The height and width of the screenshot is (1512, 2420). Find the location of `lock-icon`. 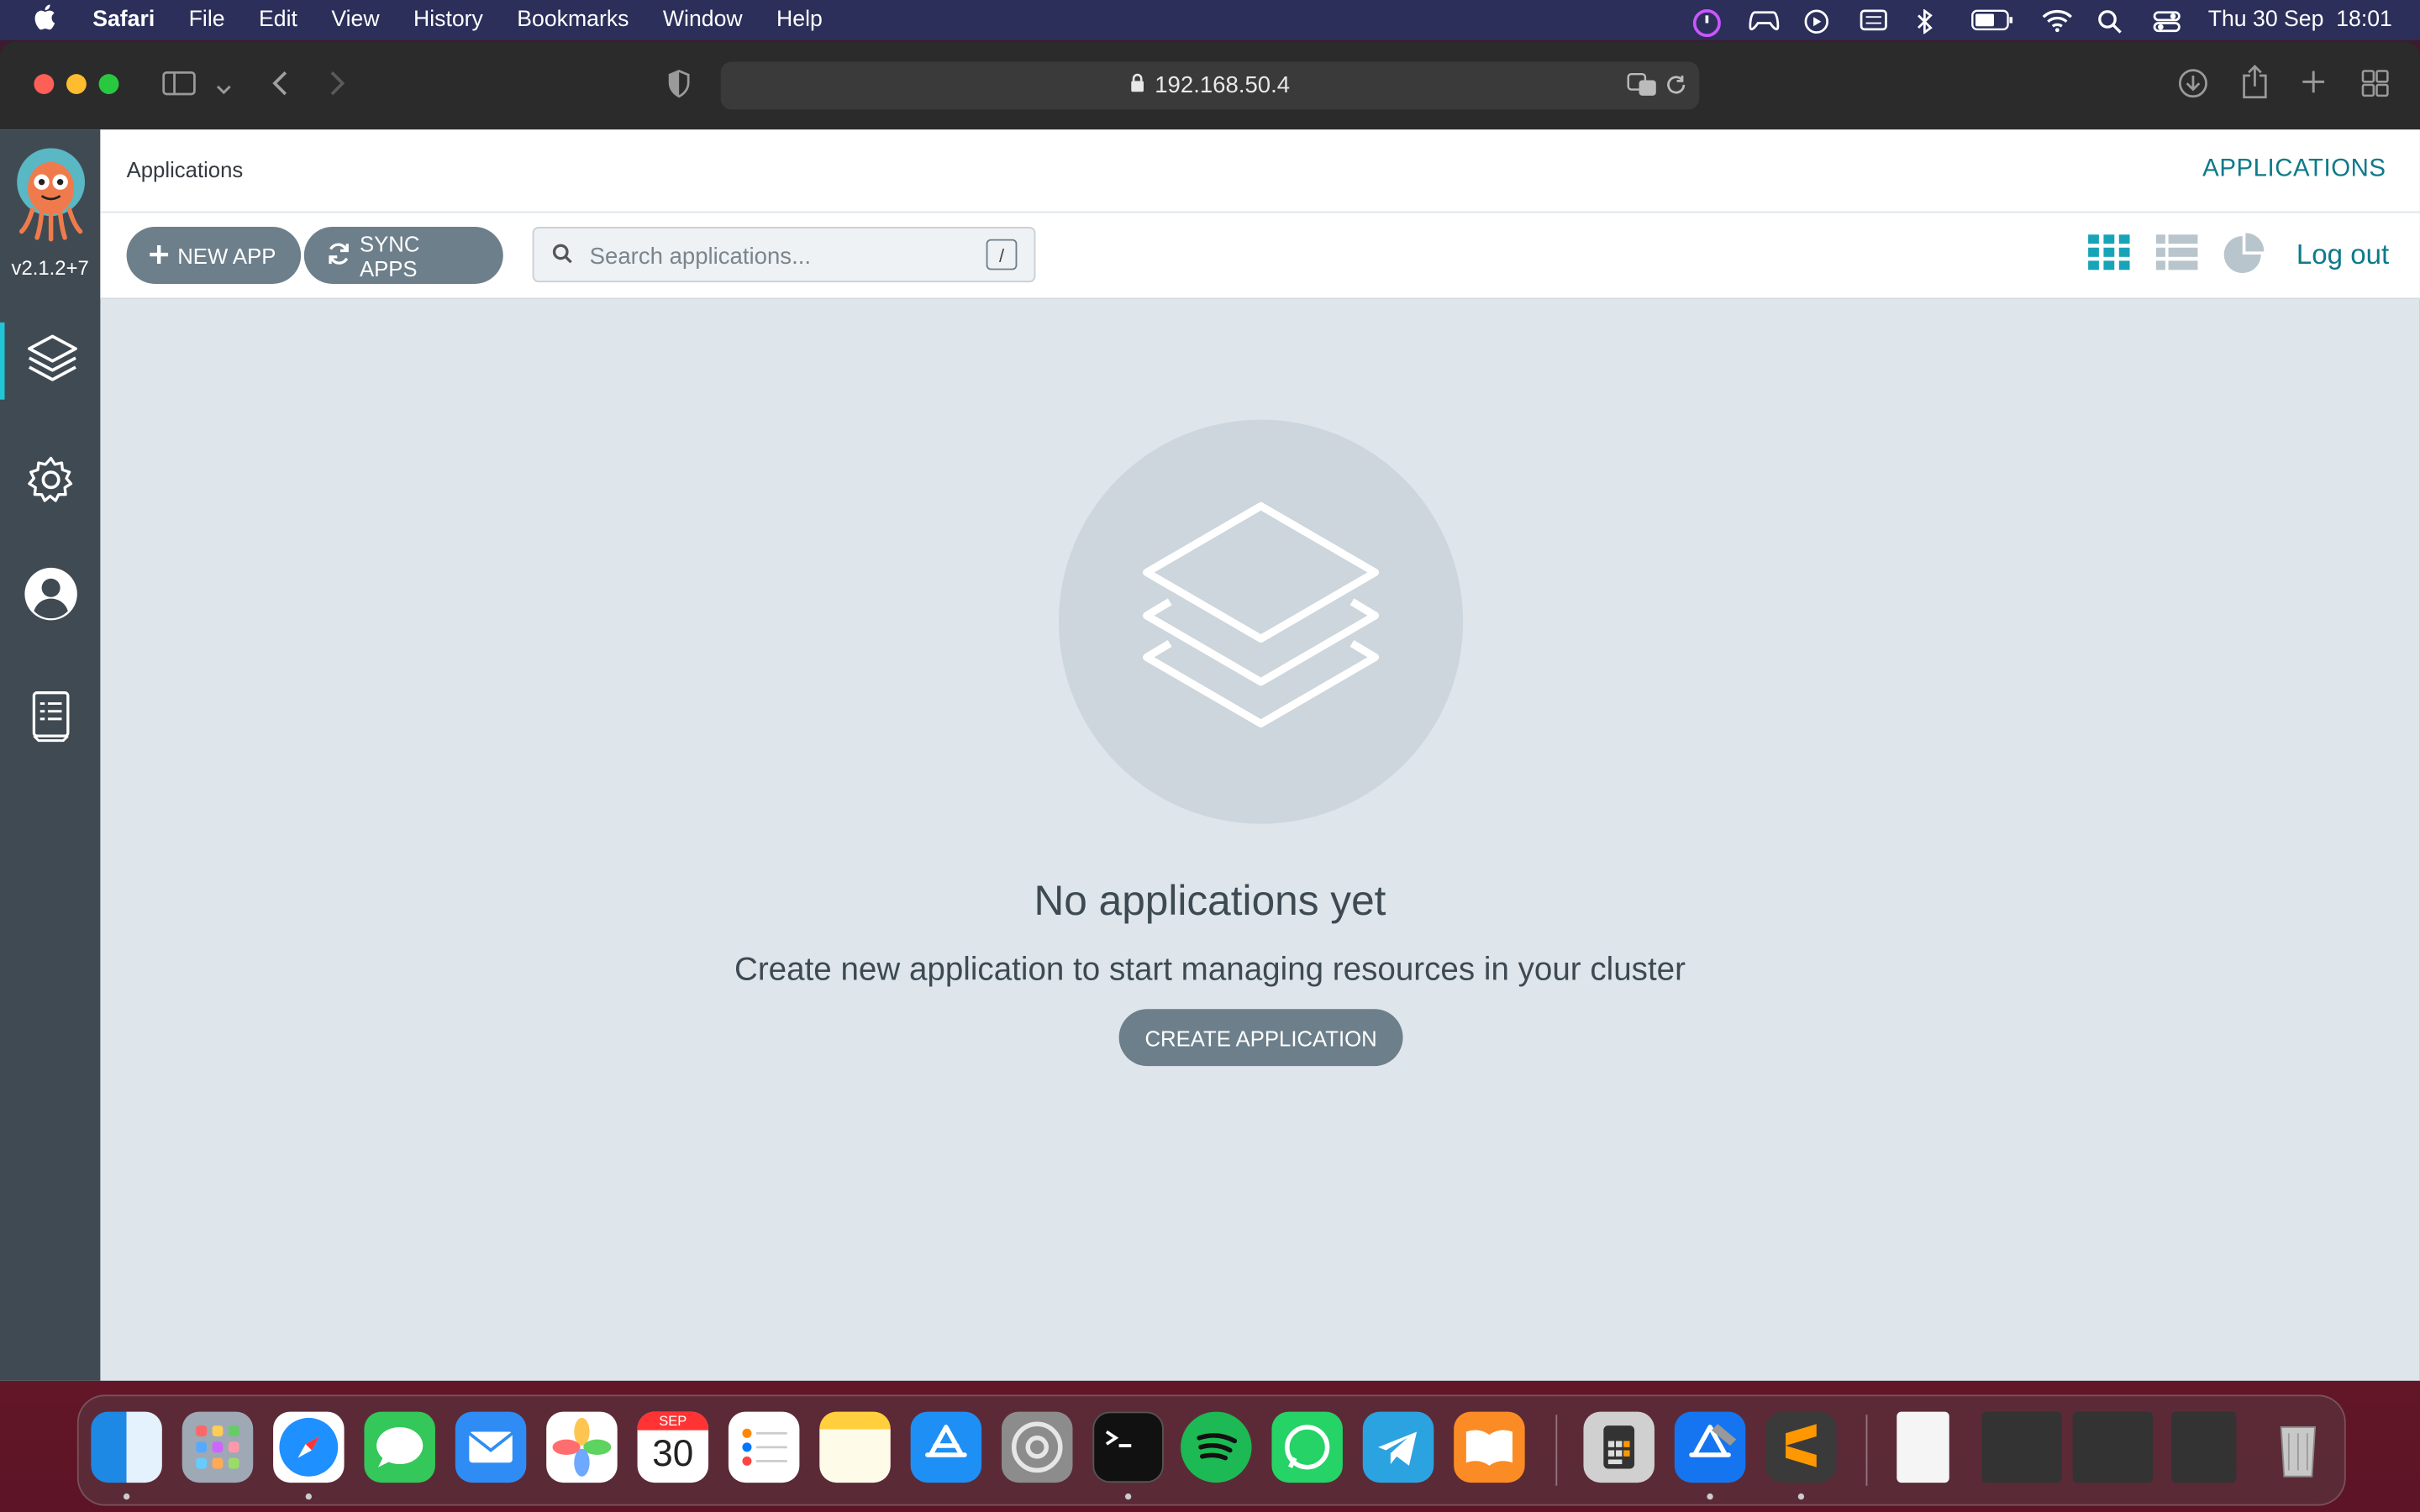

lock-icon is located at coordinates (1137, 85).